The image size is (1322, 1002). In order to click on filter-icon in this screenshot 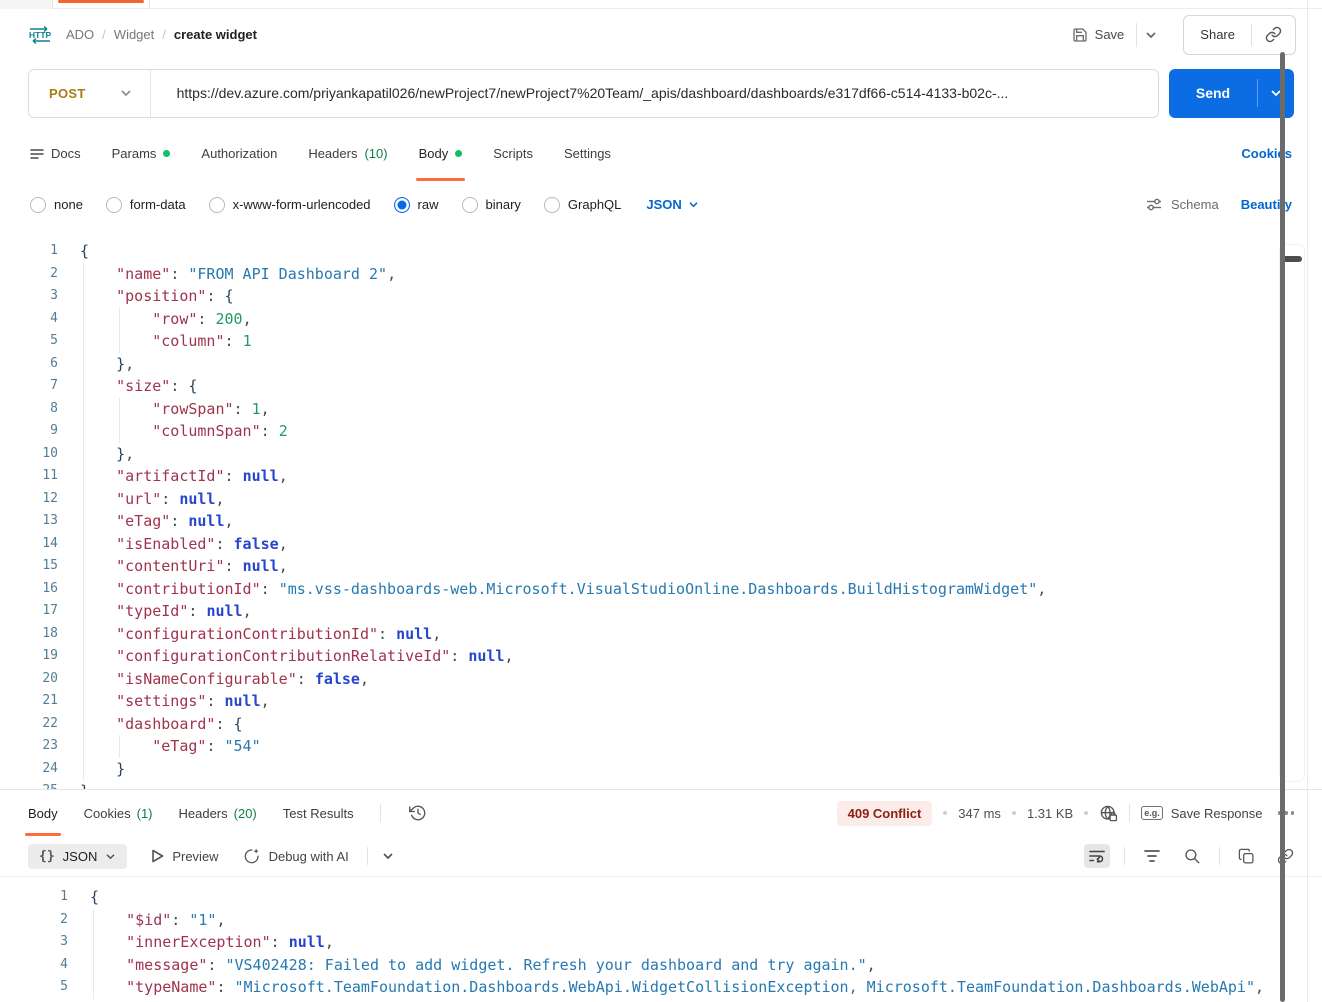, I will do `click(1152, 856)`.